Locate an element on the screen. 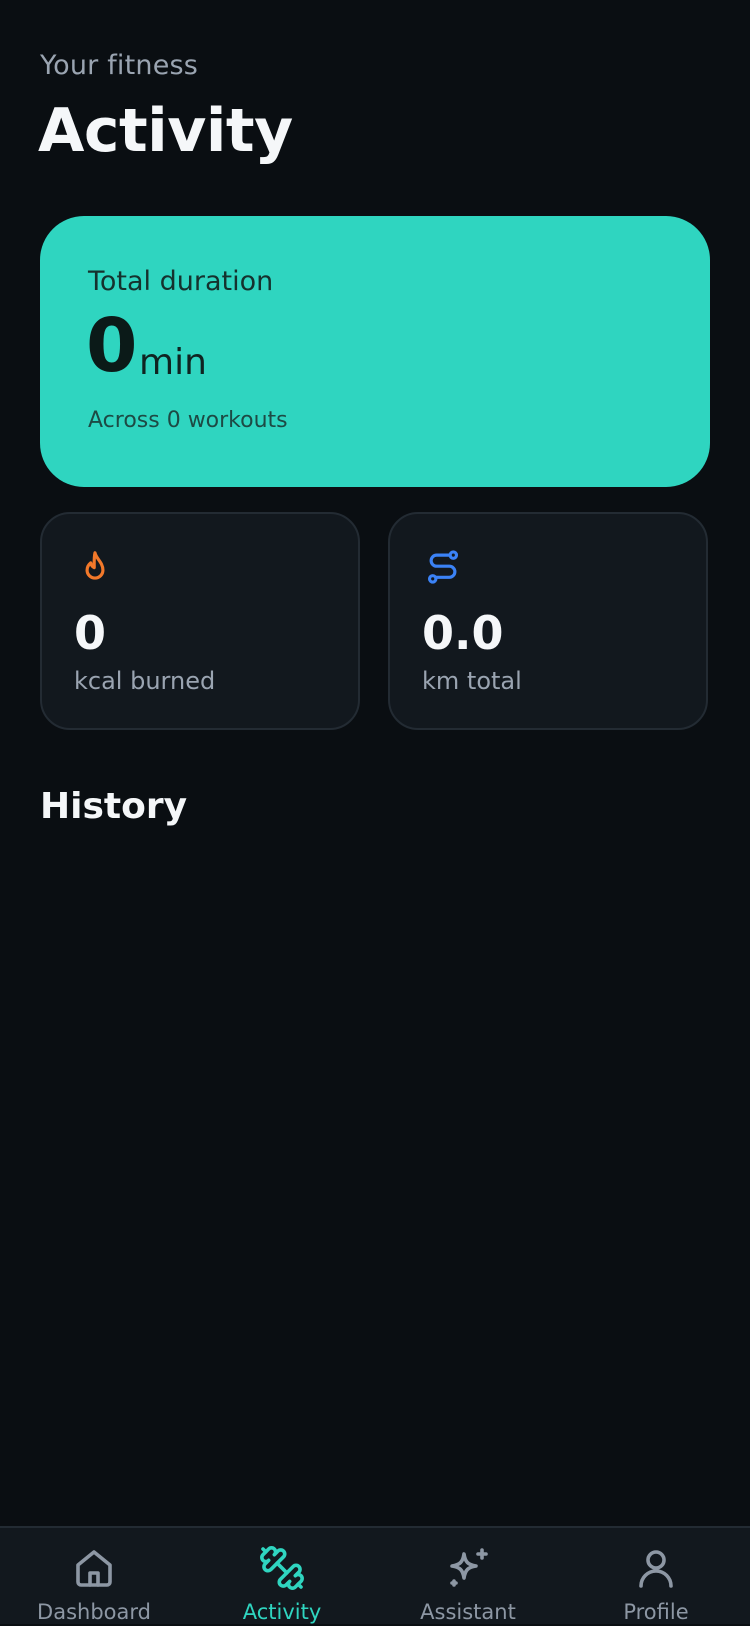 The image size is (750, 1626). flame-icon is located at coordinates (95, 567).